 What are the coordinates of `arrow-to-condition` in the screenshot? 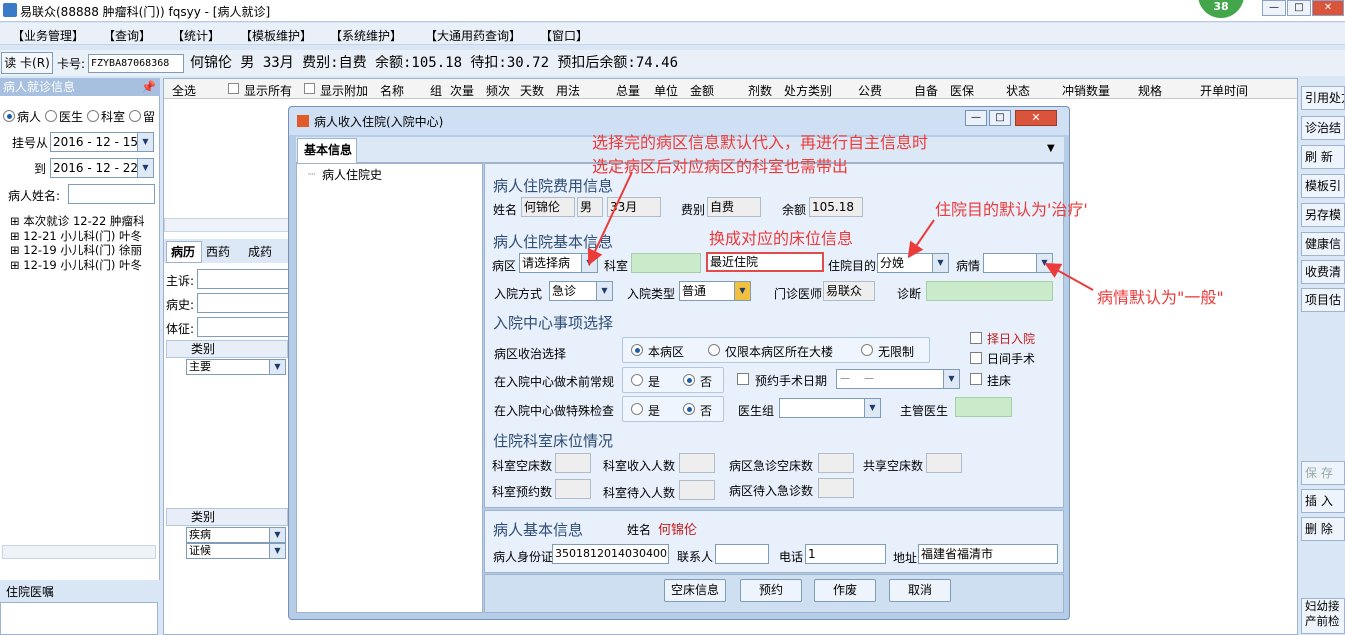 It's located at (1069, 277).